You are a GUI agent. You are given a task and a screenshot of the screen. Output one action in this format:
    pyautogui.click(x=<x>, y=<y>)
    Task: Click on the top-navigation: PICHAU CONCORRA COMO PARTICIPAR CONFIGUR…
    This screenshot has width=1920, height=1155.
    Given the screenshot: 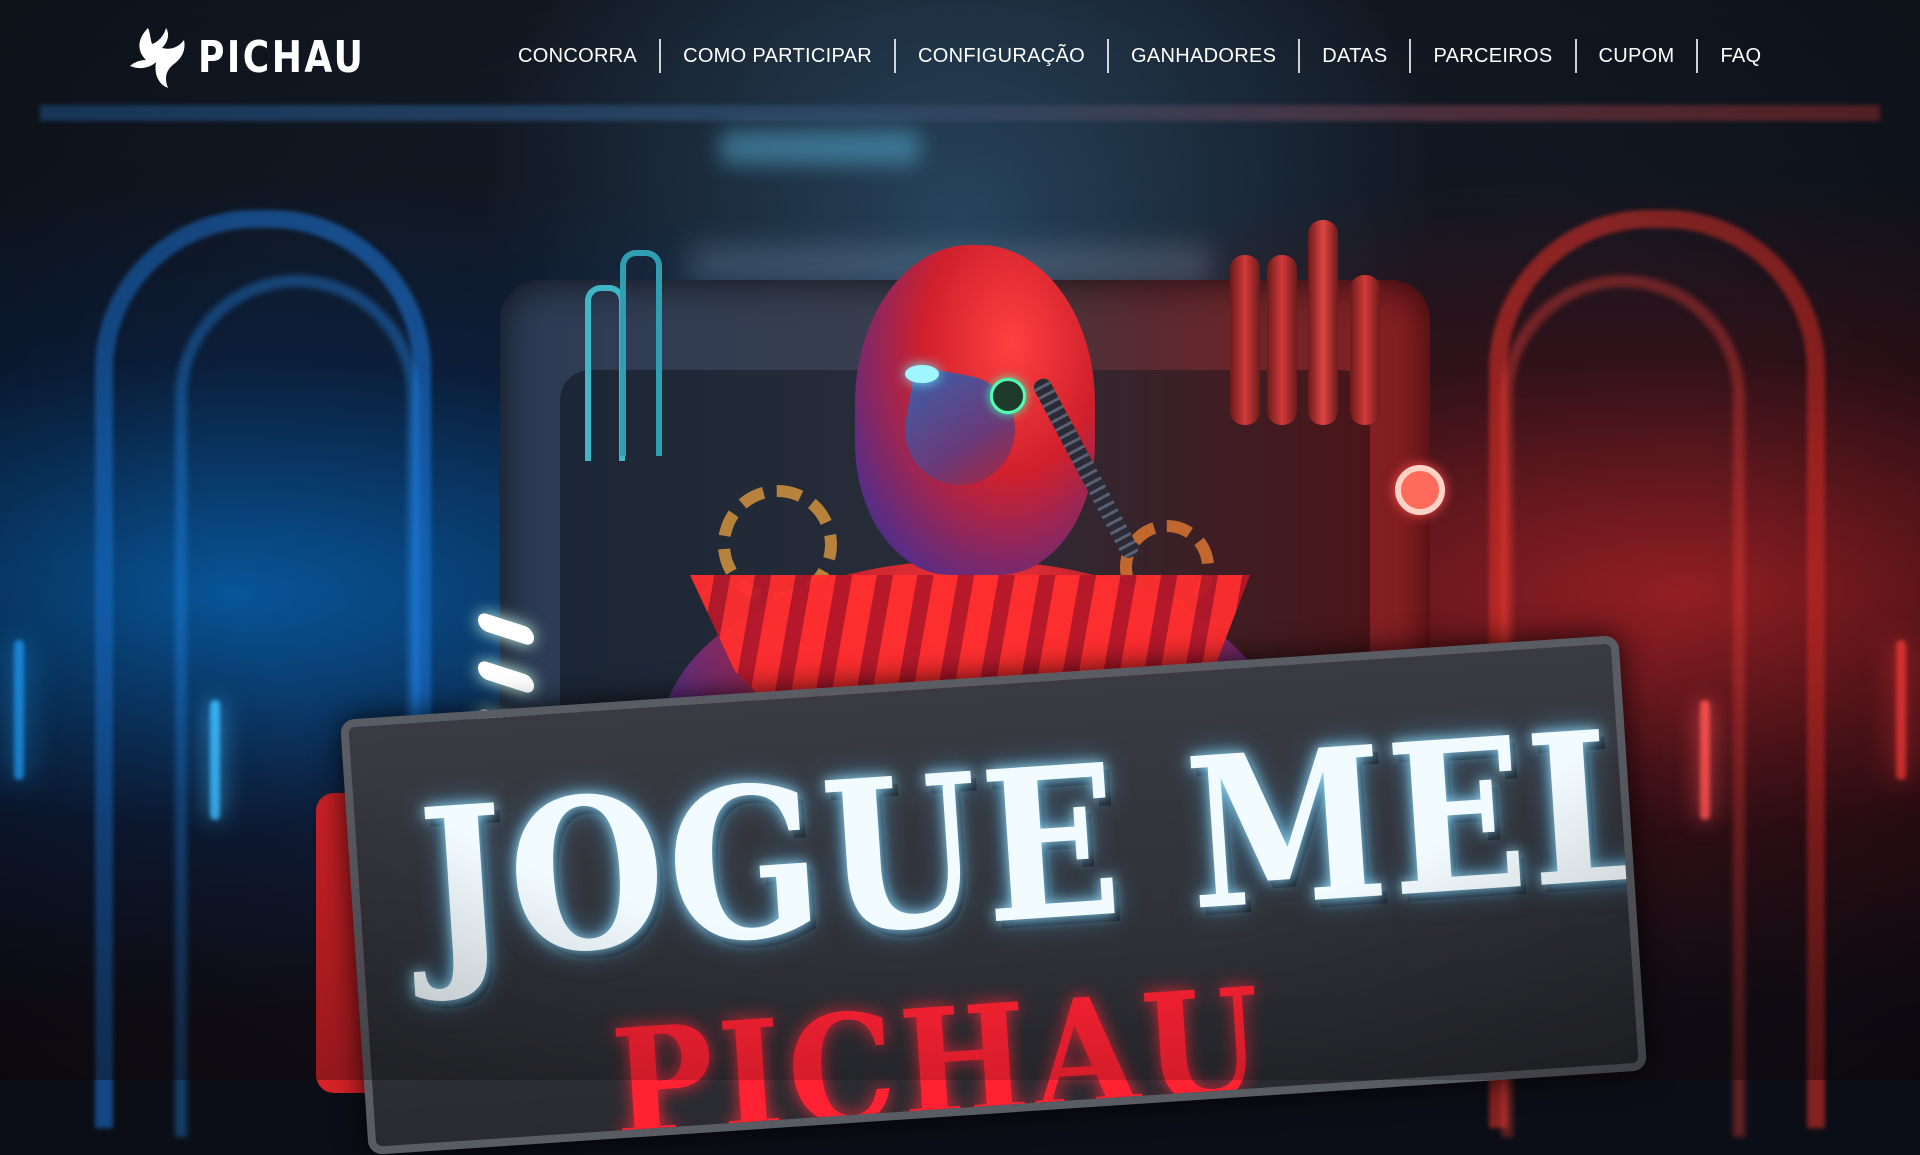 What is the action you would take?
    pyautogui.click(x=960, y=57)
    